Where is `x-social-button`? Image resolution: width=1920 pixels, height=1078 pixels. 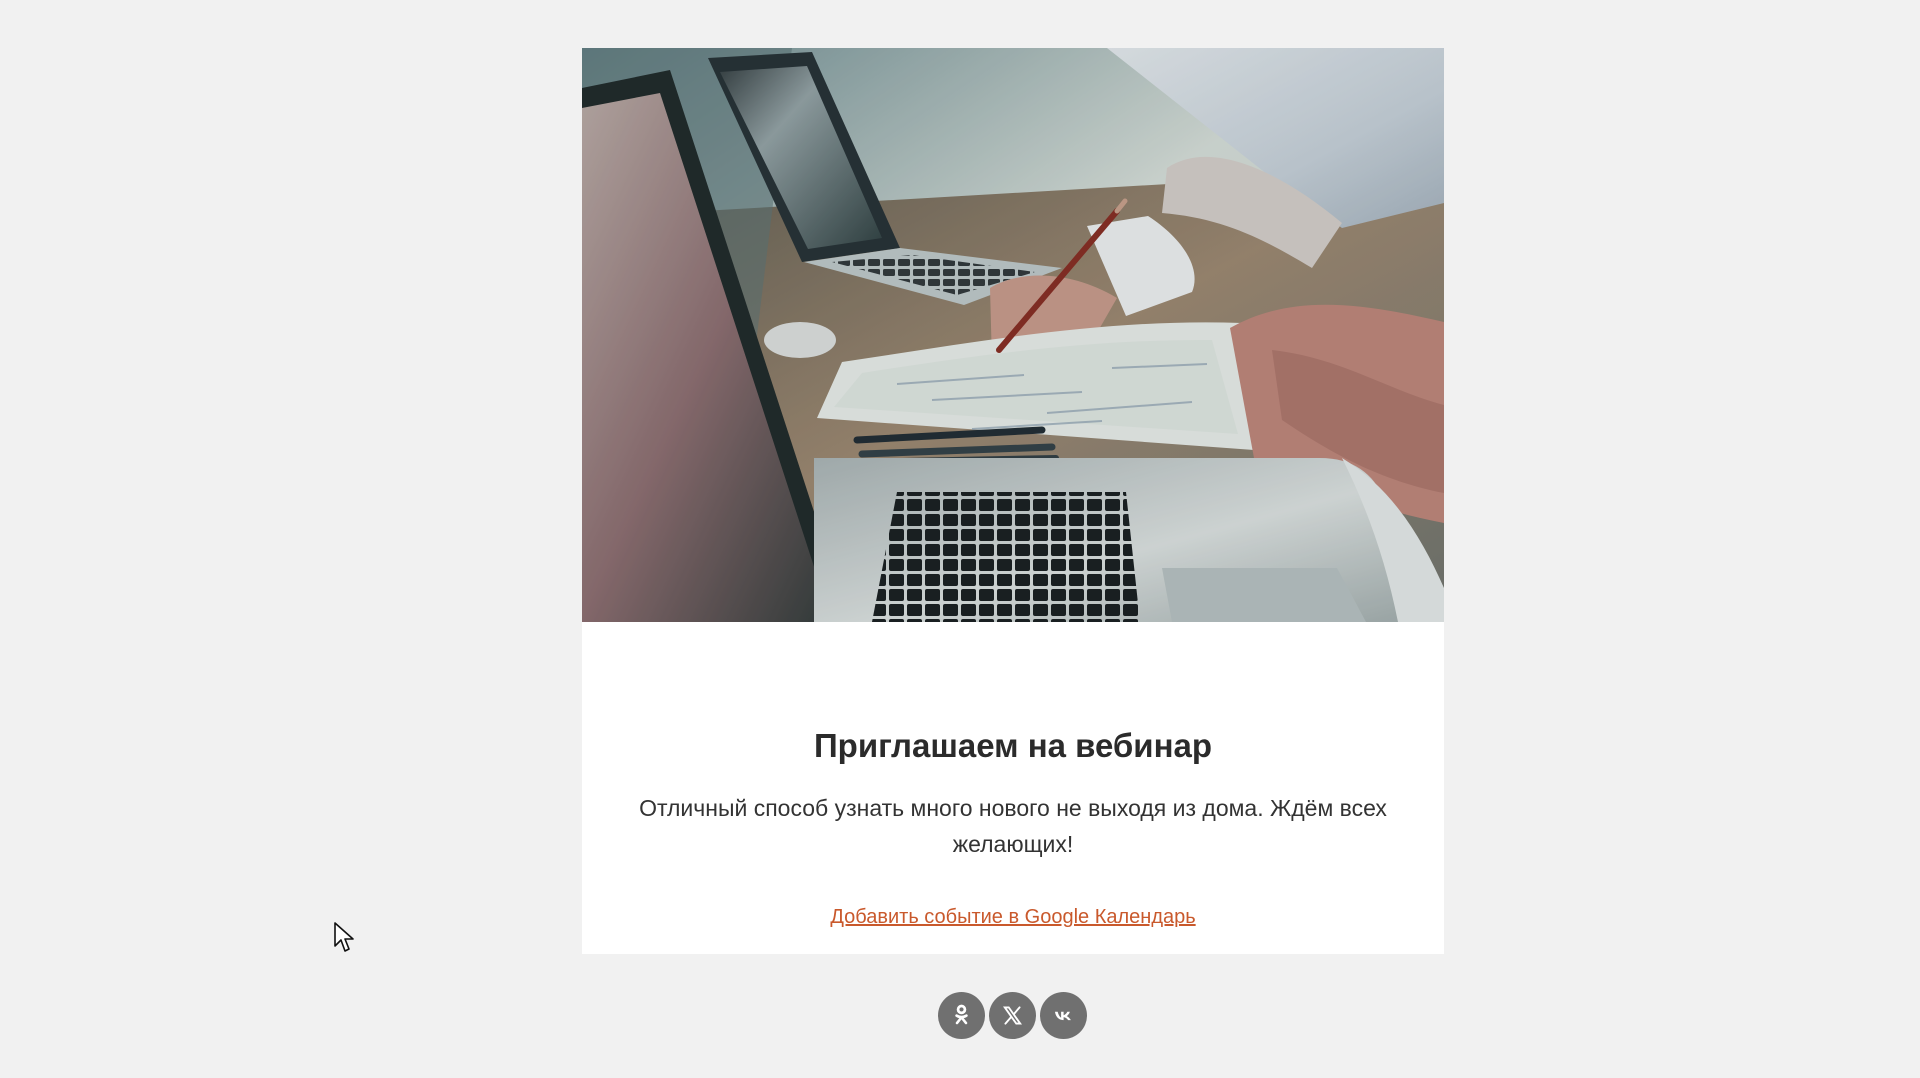 x-social-button is located at coordinates (1012, 1015).